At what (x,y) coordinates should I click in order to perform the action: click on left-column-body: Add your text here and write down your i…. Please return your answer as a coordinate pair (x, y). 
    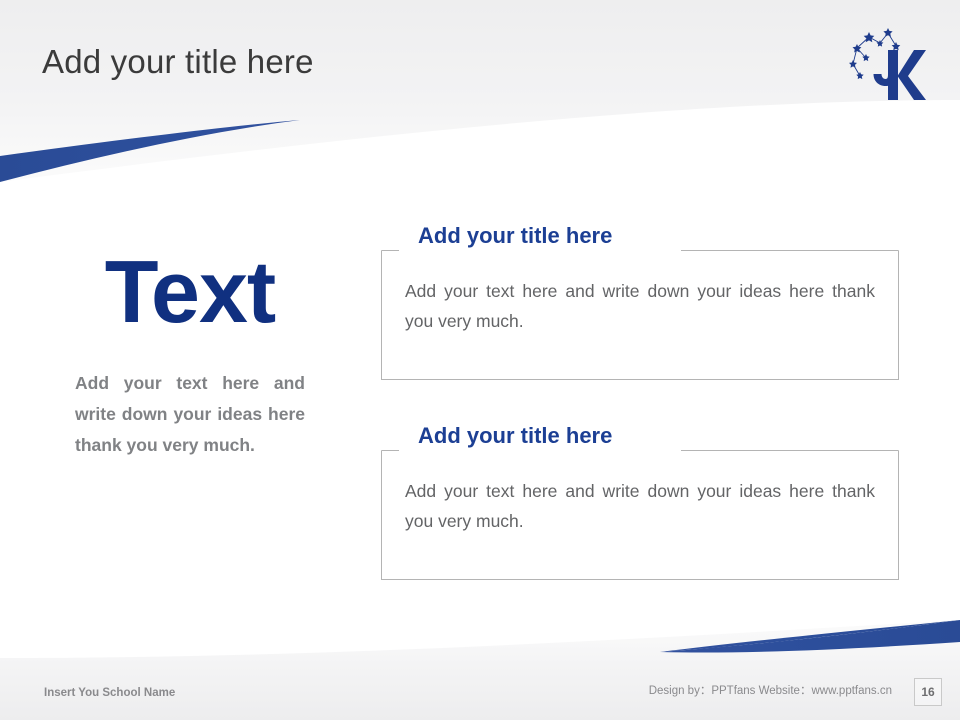
    Looking at the image, I should click on (190, 414).